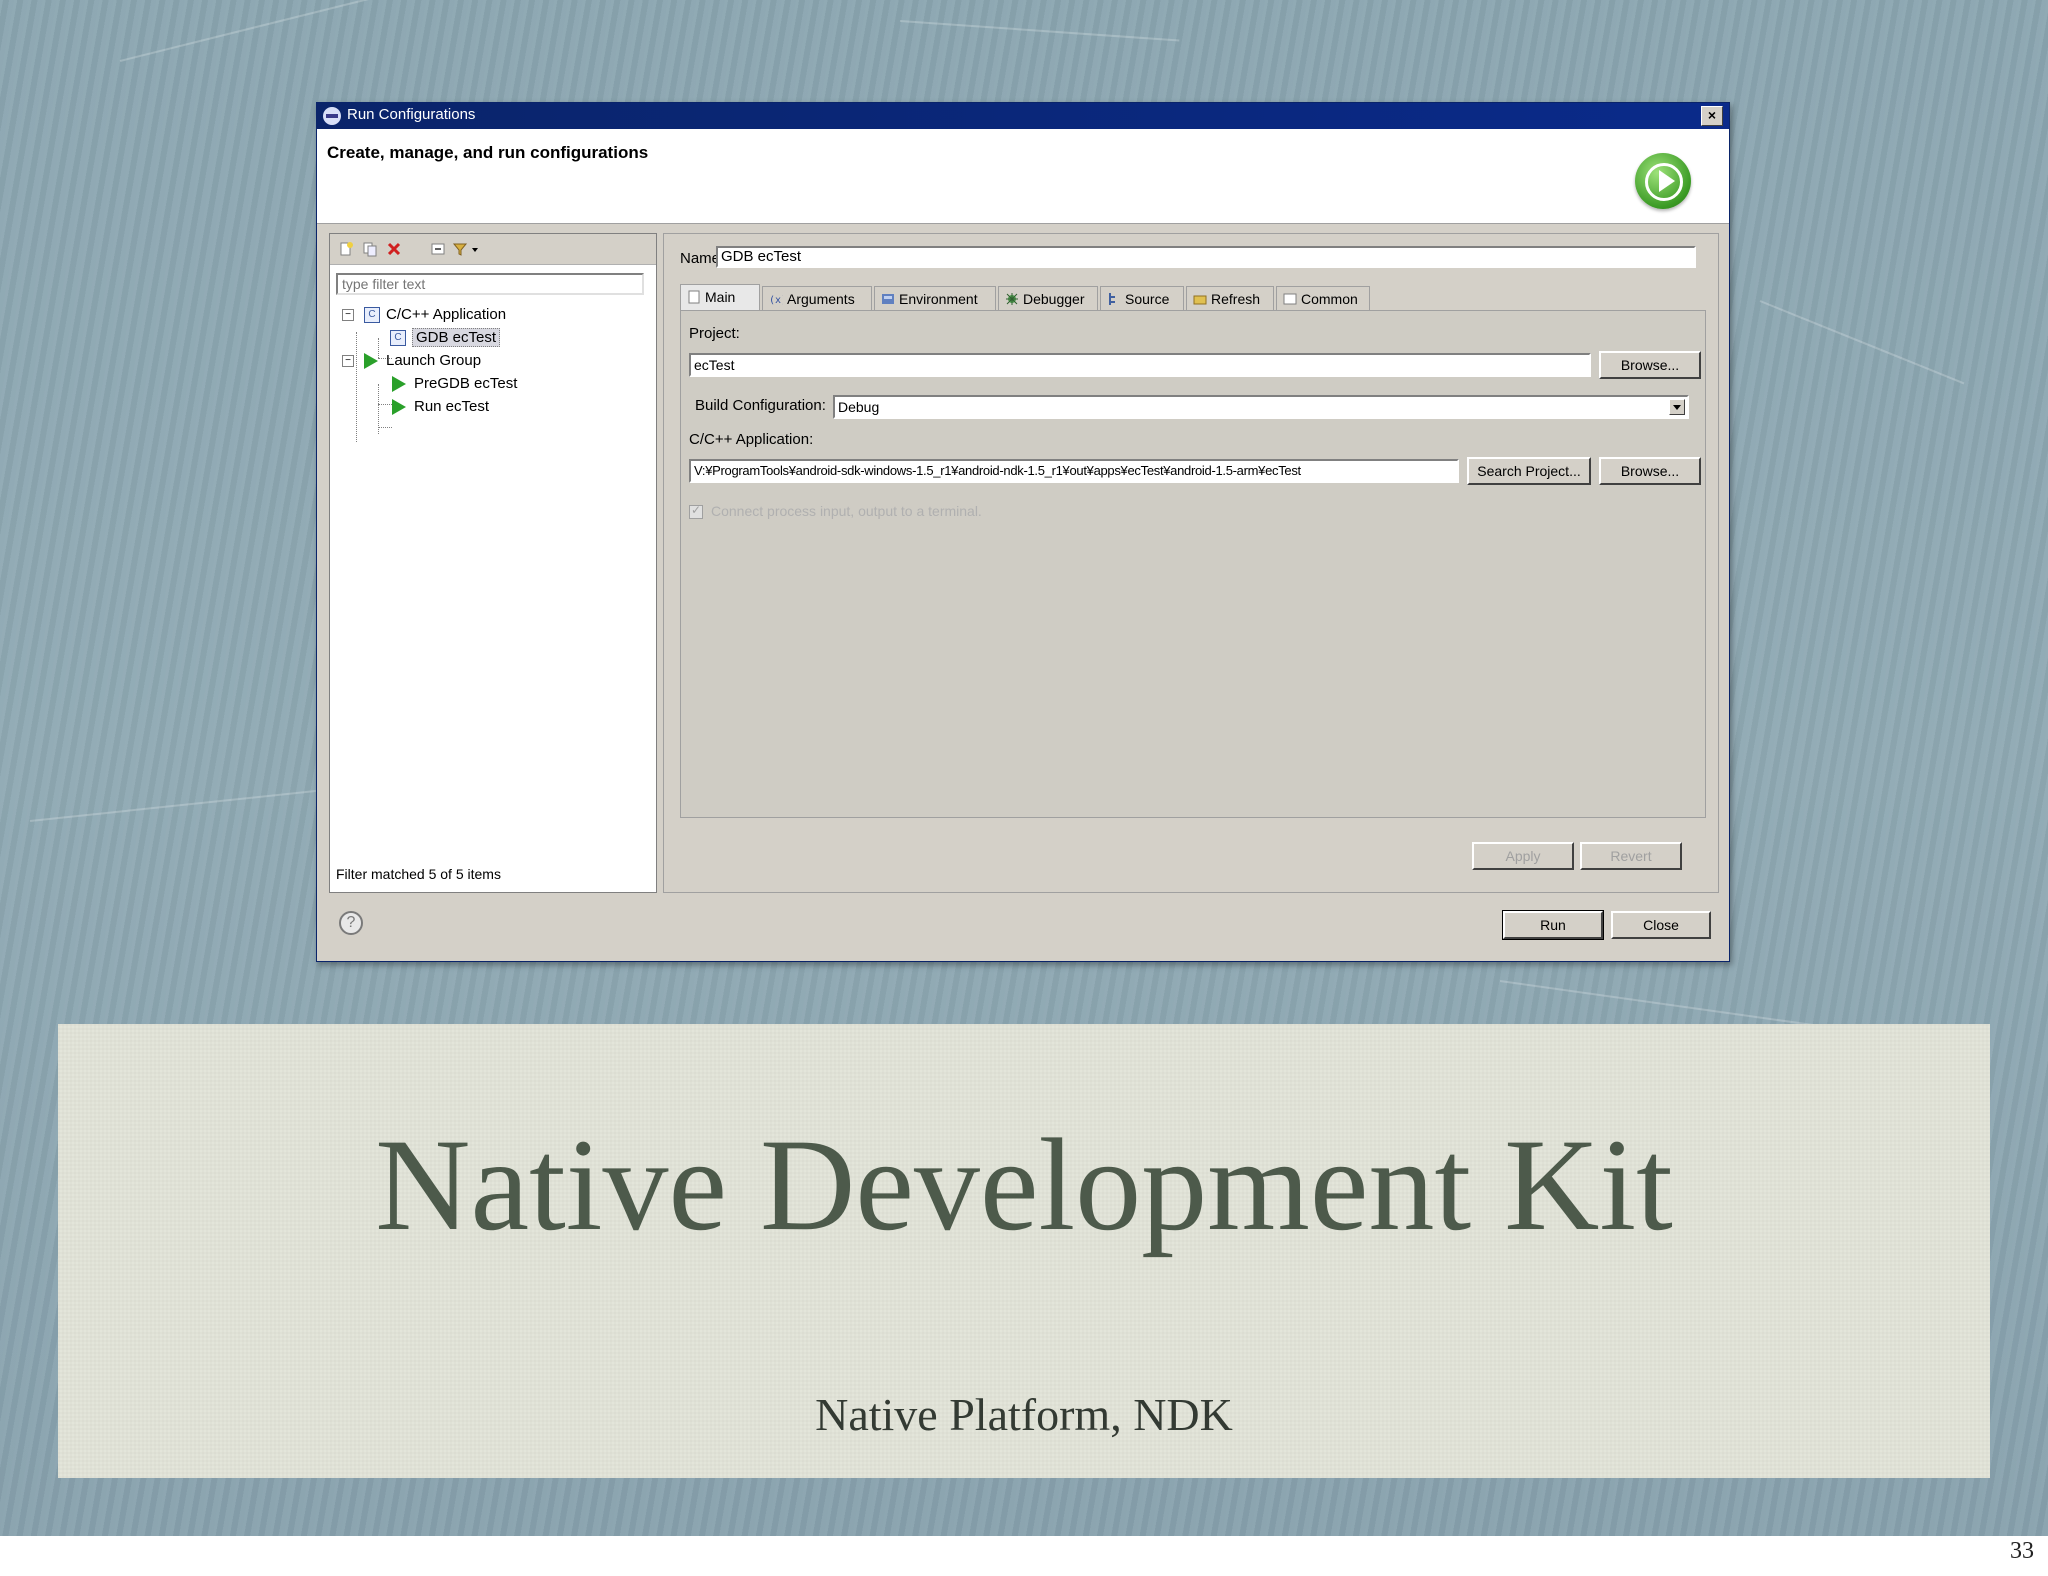 The image size is (2048, 1576). Describe the element at coordinates (1023, 116) in the screenshot. I see `dialog-titlebar: Run Configurations ×` at that location.